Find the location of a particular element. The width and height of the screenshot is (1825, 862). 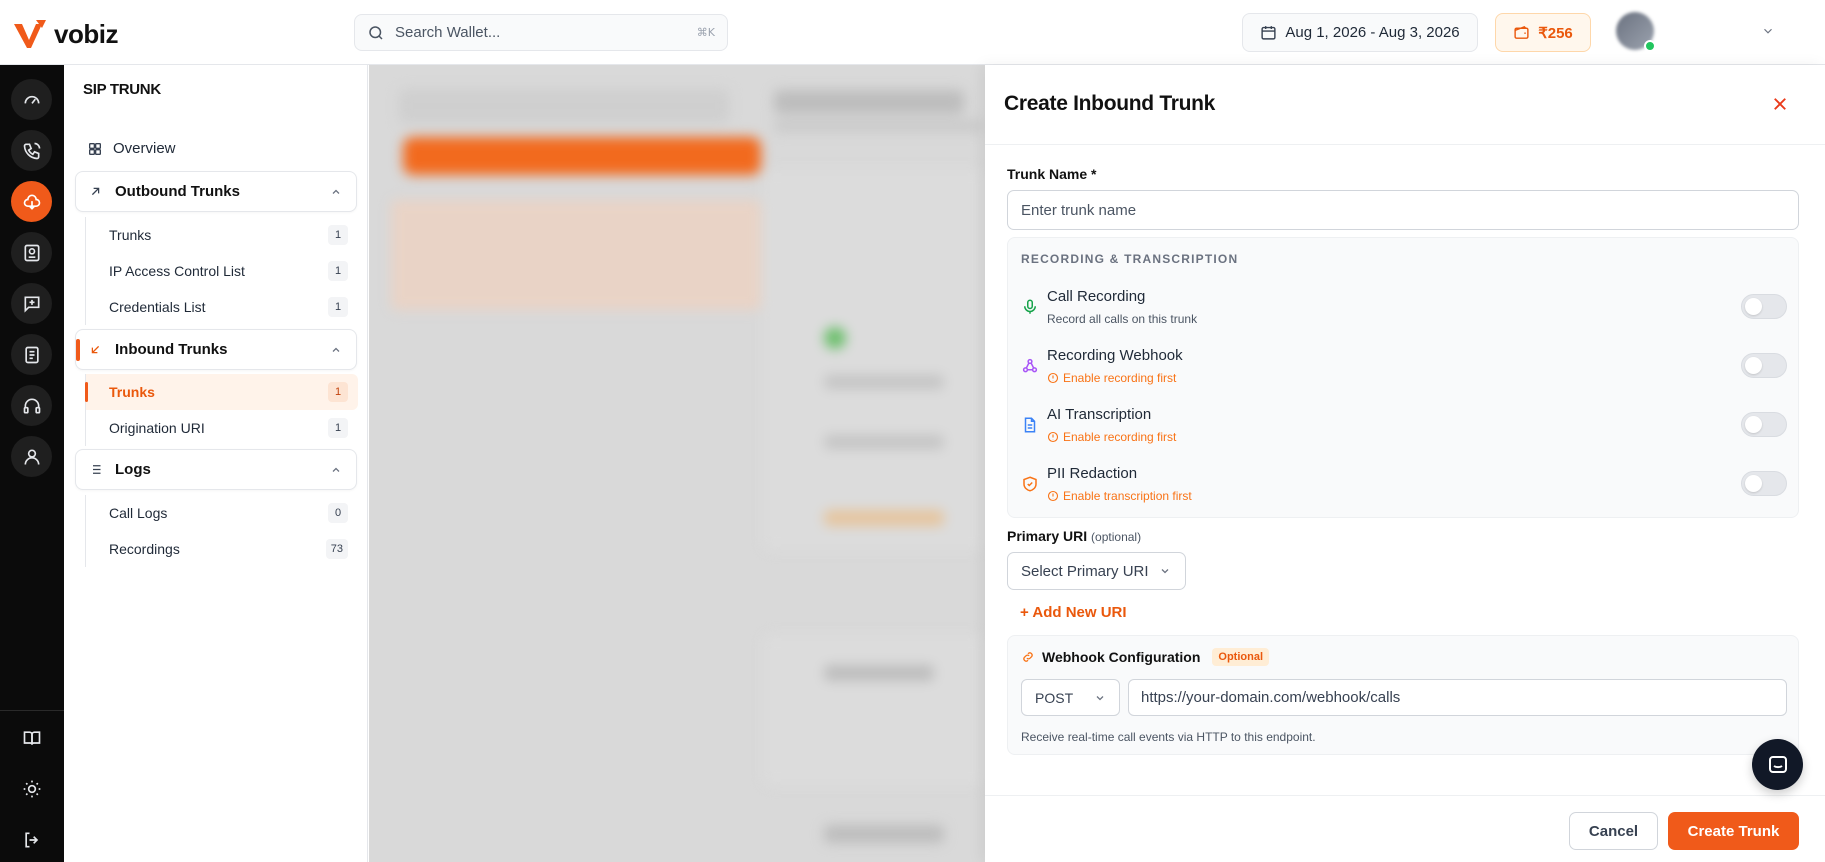

sidebar-item-label: Origination URI is located at coordinates (157, 428).